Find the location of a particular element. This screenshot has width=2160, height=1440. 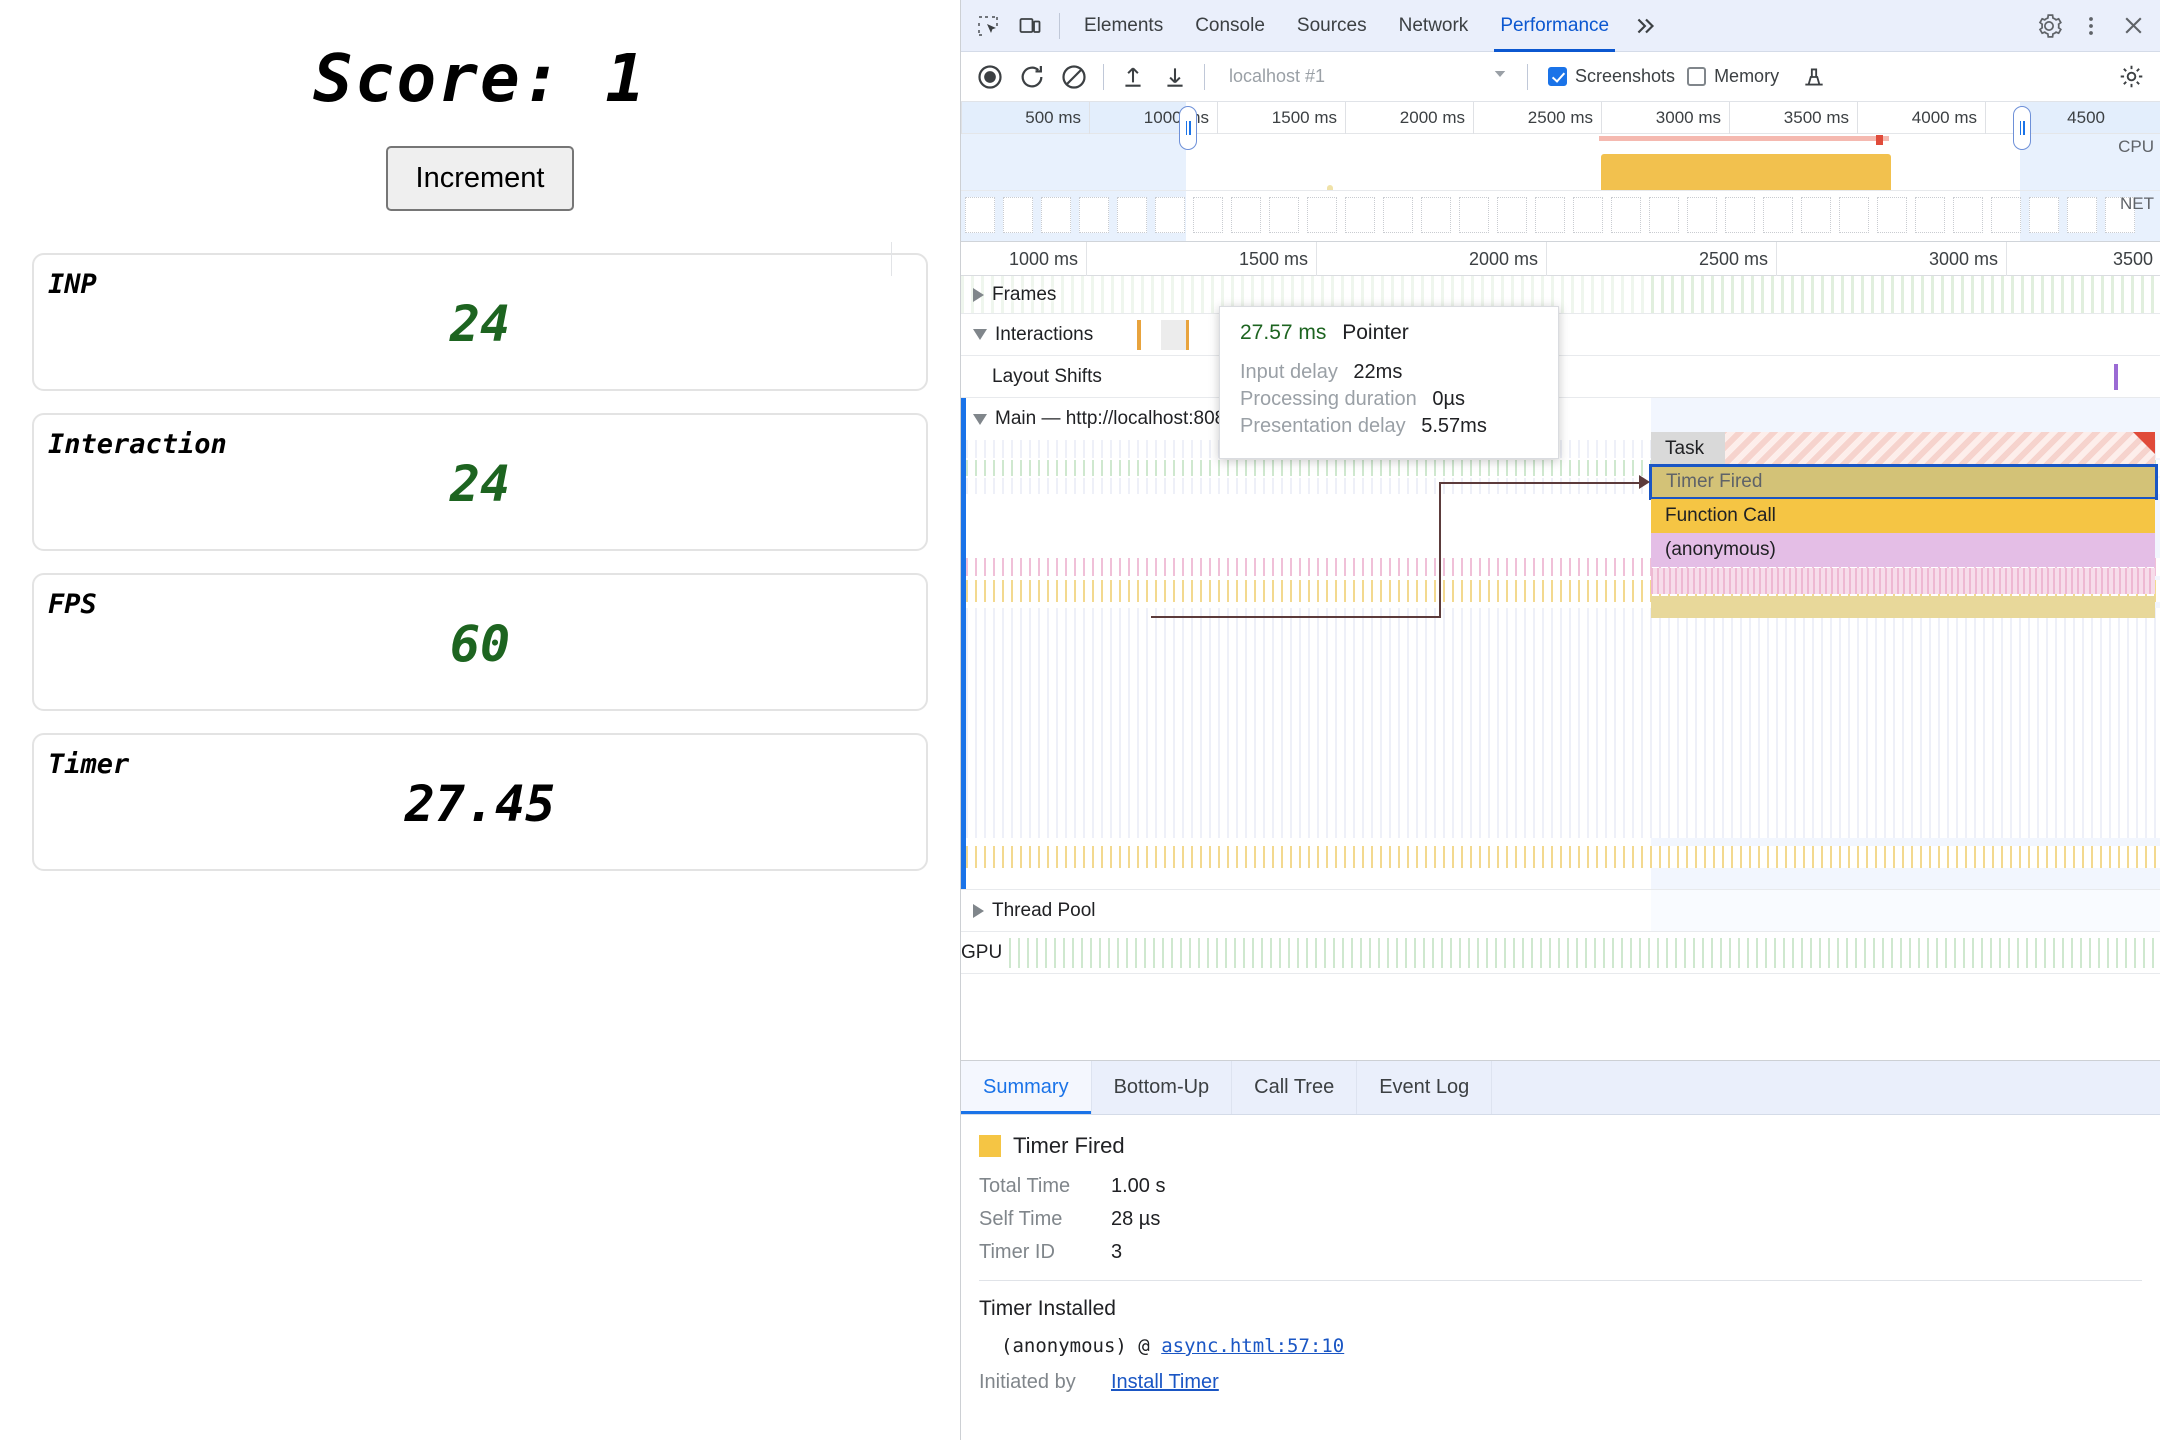

capture-settings-gear-icon is located at coordinates (2131, 77).